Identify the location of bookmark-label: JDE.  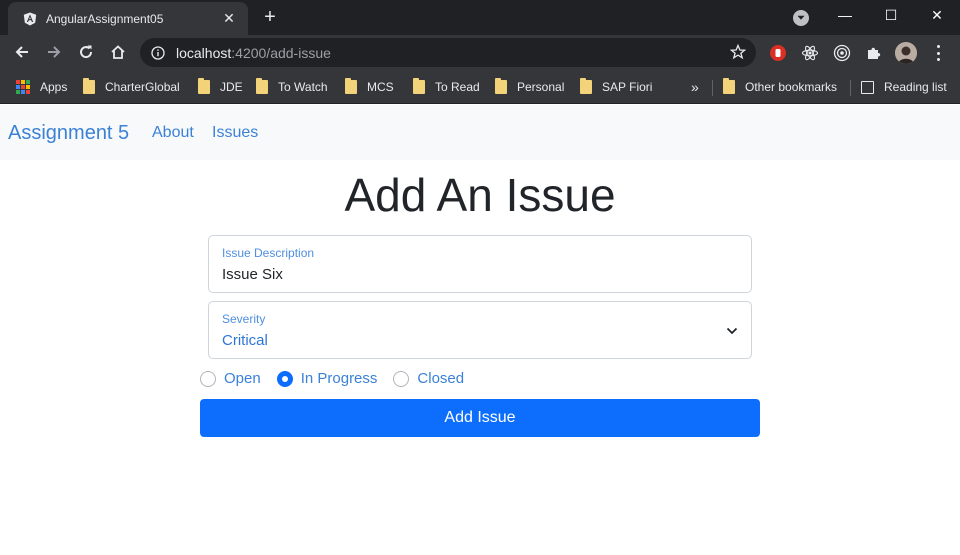
(231, 87).